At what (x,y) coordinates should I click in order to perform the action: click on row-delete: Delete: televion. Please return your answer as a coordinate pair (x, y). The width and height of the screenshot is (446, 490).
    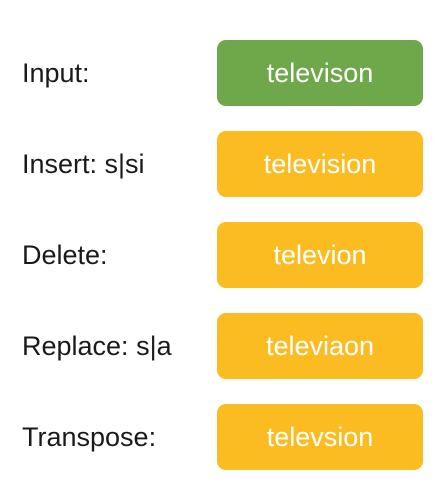
    Looking at the image, I should click on (223, 255).